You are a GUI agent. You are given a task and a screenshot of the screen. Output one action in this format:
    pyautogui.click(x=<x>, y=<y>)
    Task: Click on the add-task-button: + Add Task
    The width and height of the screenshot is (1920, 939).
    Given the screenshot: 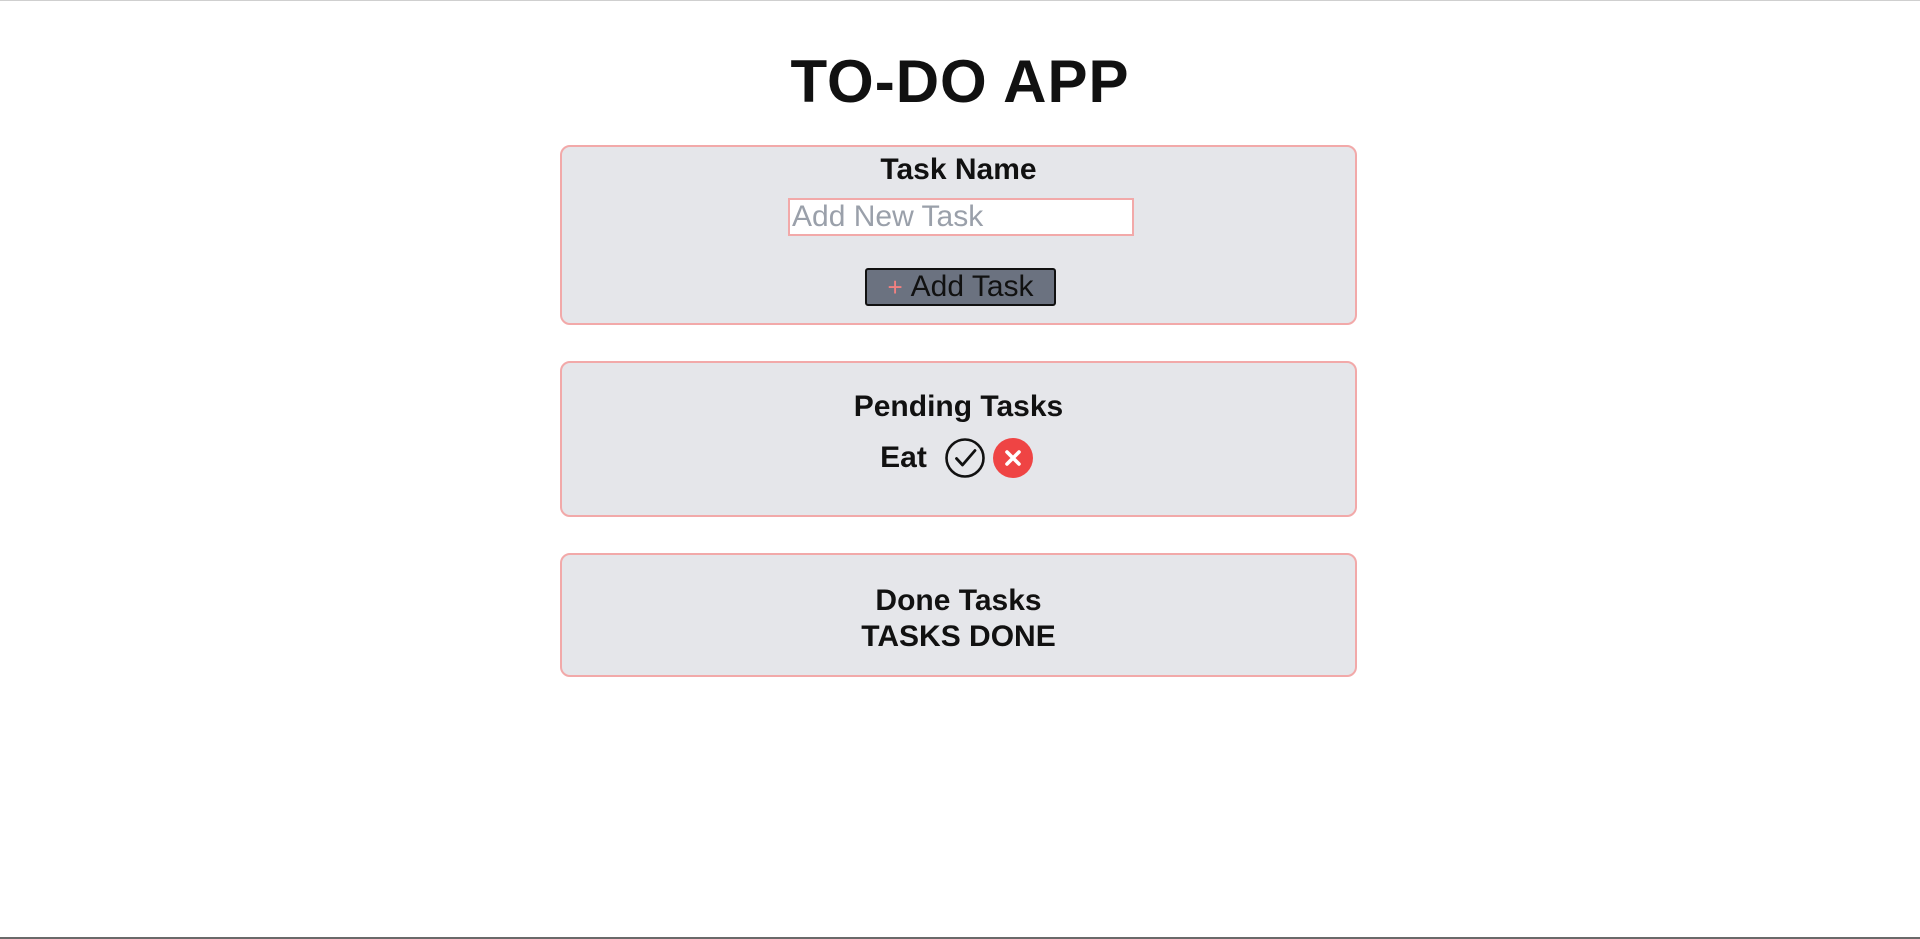 What is the action you would take?
    pyautogui.click(x=960, y=287)
    